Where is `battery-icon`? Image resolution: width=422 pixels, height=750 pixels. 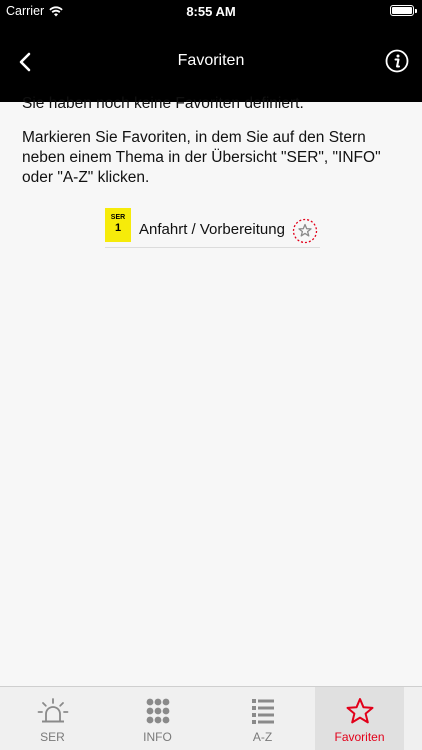
battery-icon is located at coordinates (403, 10).